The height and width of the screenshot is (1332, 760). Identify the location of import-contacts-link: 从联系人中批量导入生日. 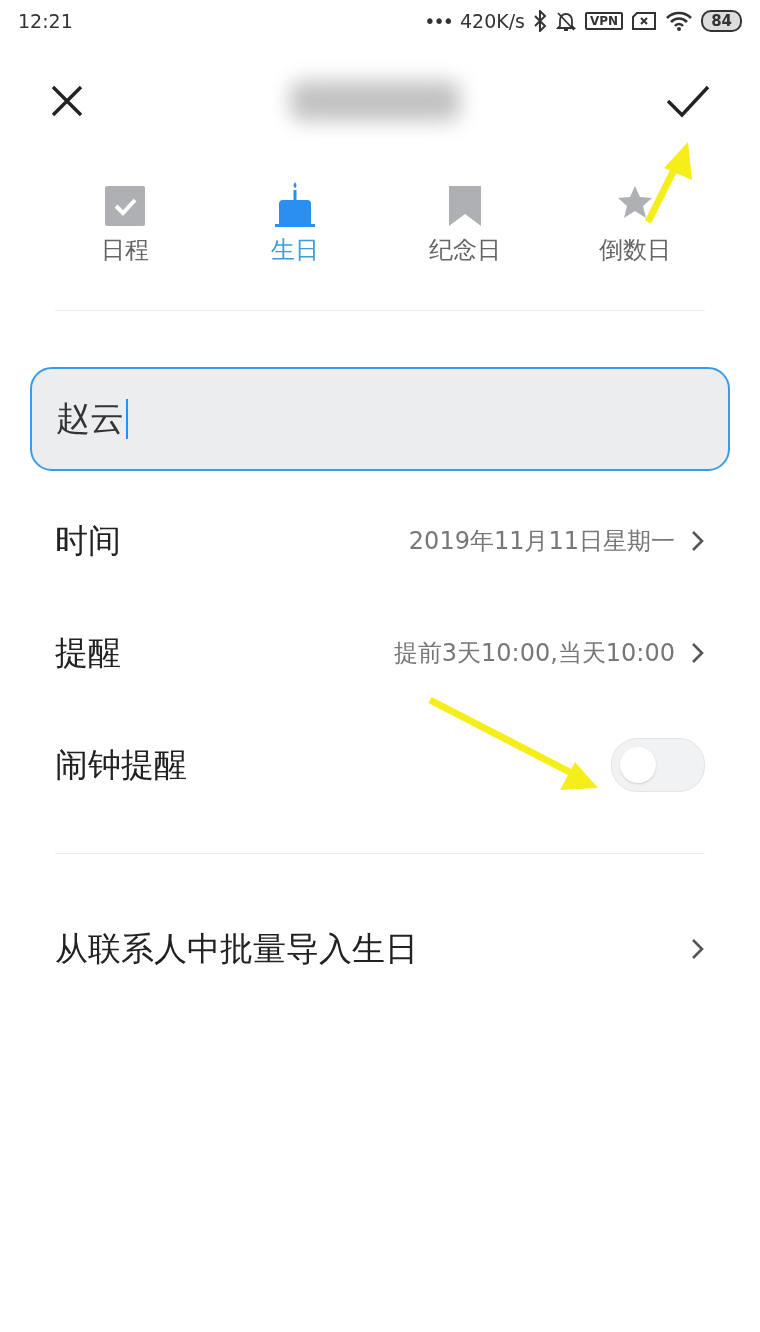
(368, 949).